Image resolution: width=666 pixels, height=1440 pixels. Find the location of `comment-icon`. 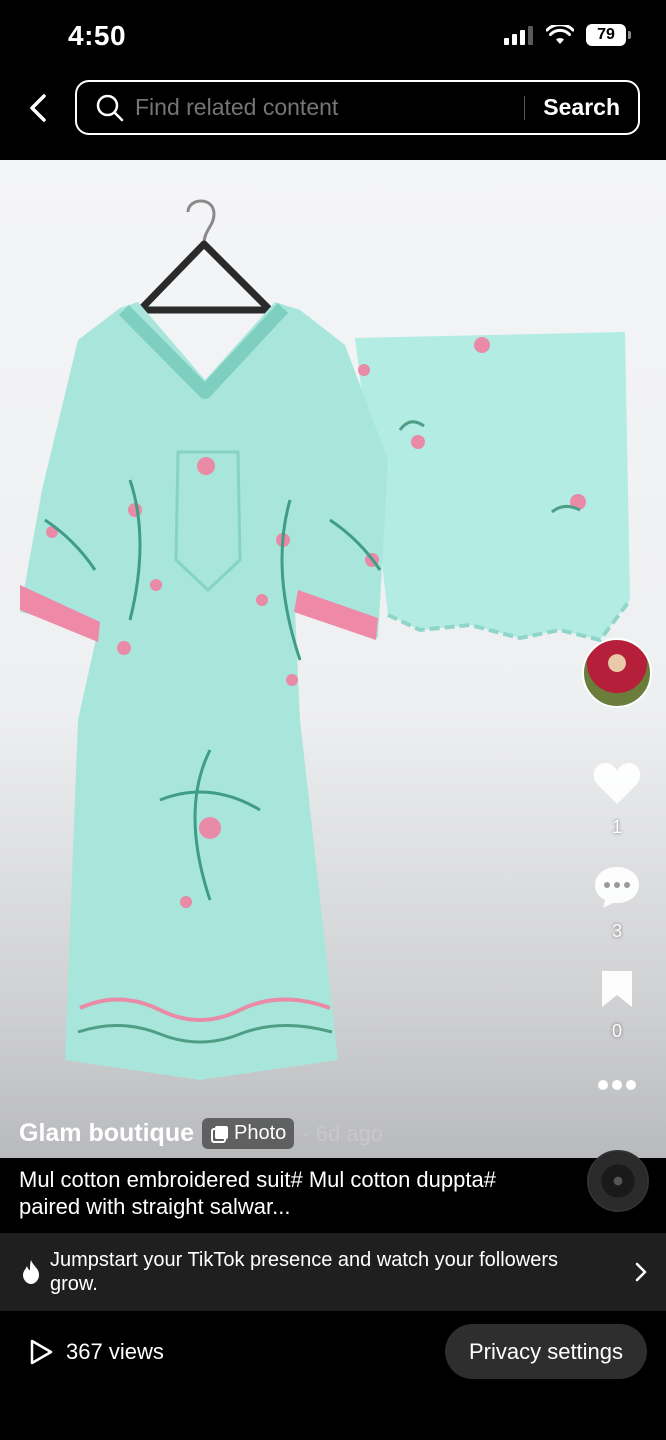

comment-icon is located at coordinates (617, 887).